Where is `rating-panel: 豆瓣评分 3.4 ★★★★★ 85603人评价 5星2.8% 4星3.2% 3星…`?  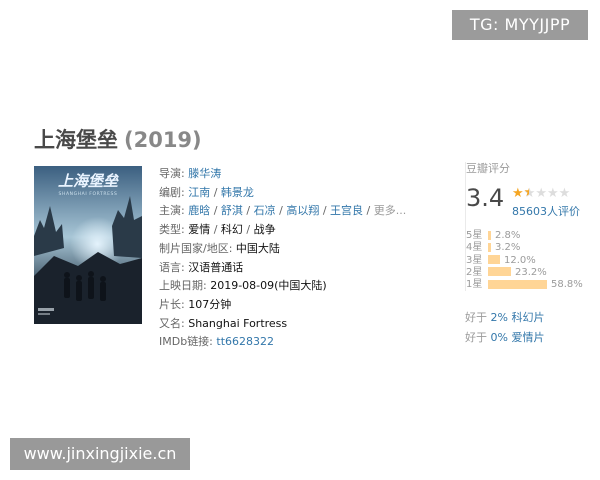 rating-panel: 豆瓣评分 3.4 ★★★★★ 85603人评价 5星2.8% 4星3.2% 3星… is located at coordinates (530, 227).